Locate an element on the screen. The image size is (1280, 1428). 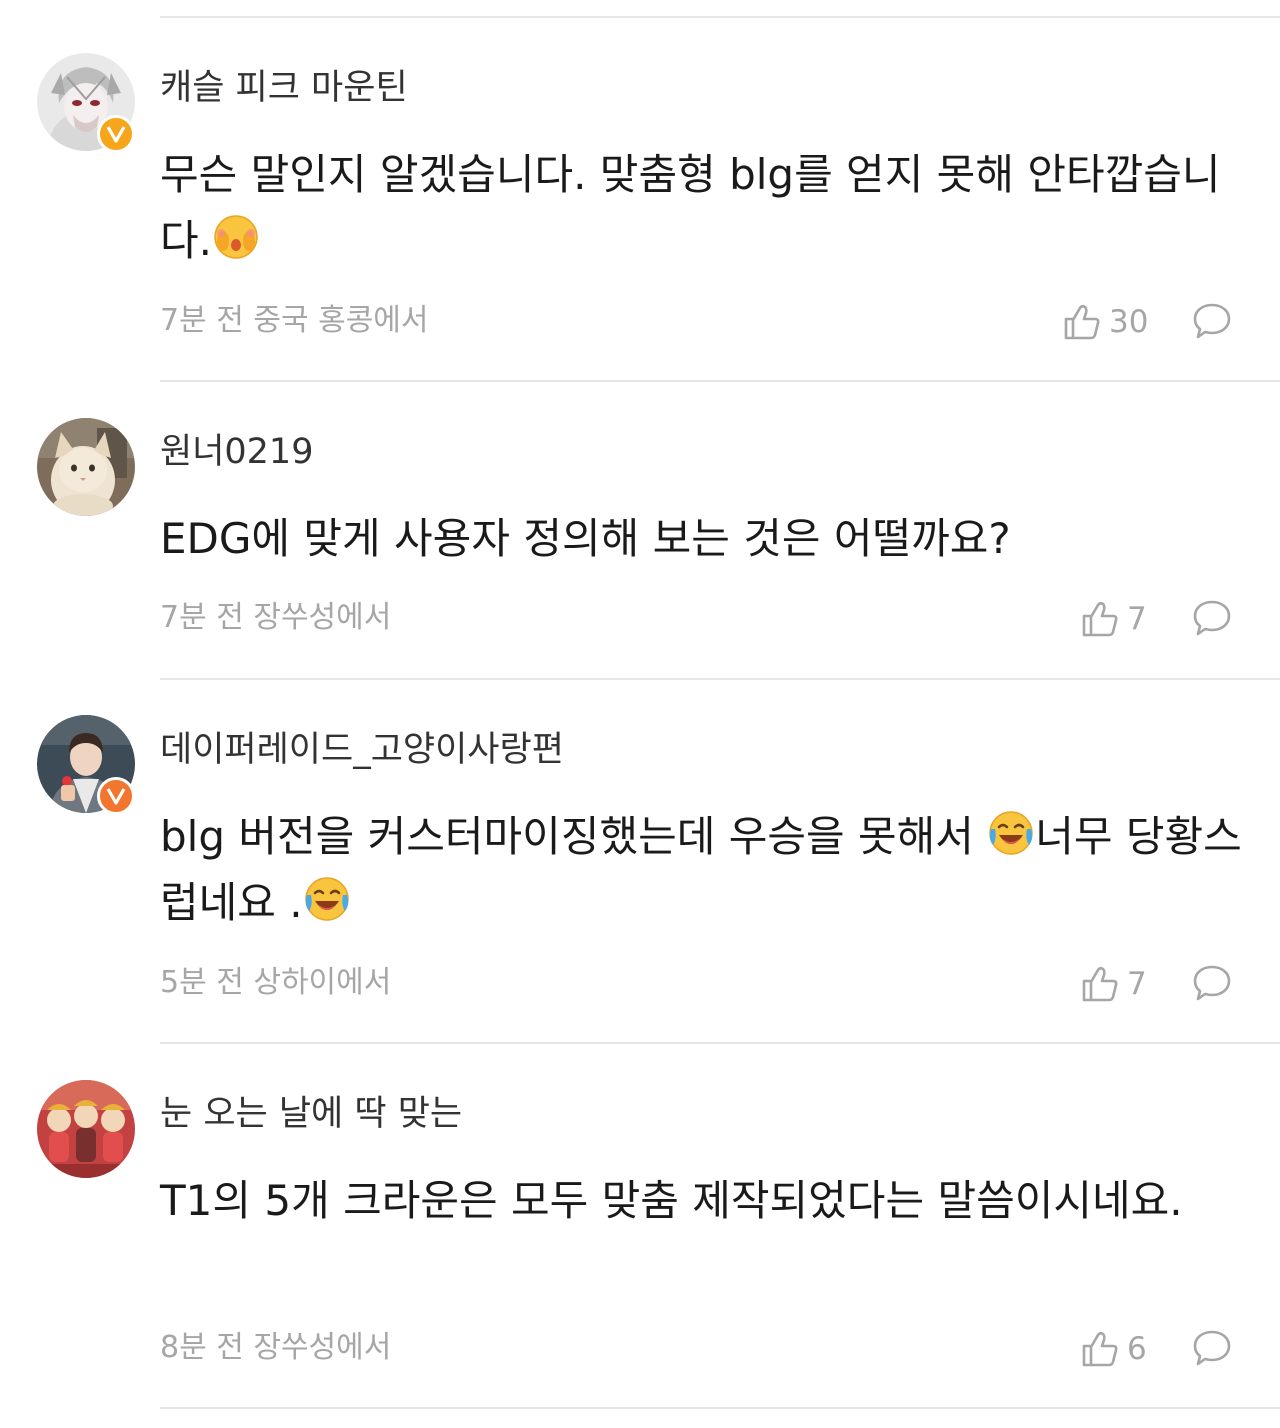
comment-text: blg 버전을 커스터마이징했는데 우승을 못해서 너무 당황스럽네요 . is located at coordinates (705, 870).